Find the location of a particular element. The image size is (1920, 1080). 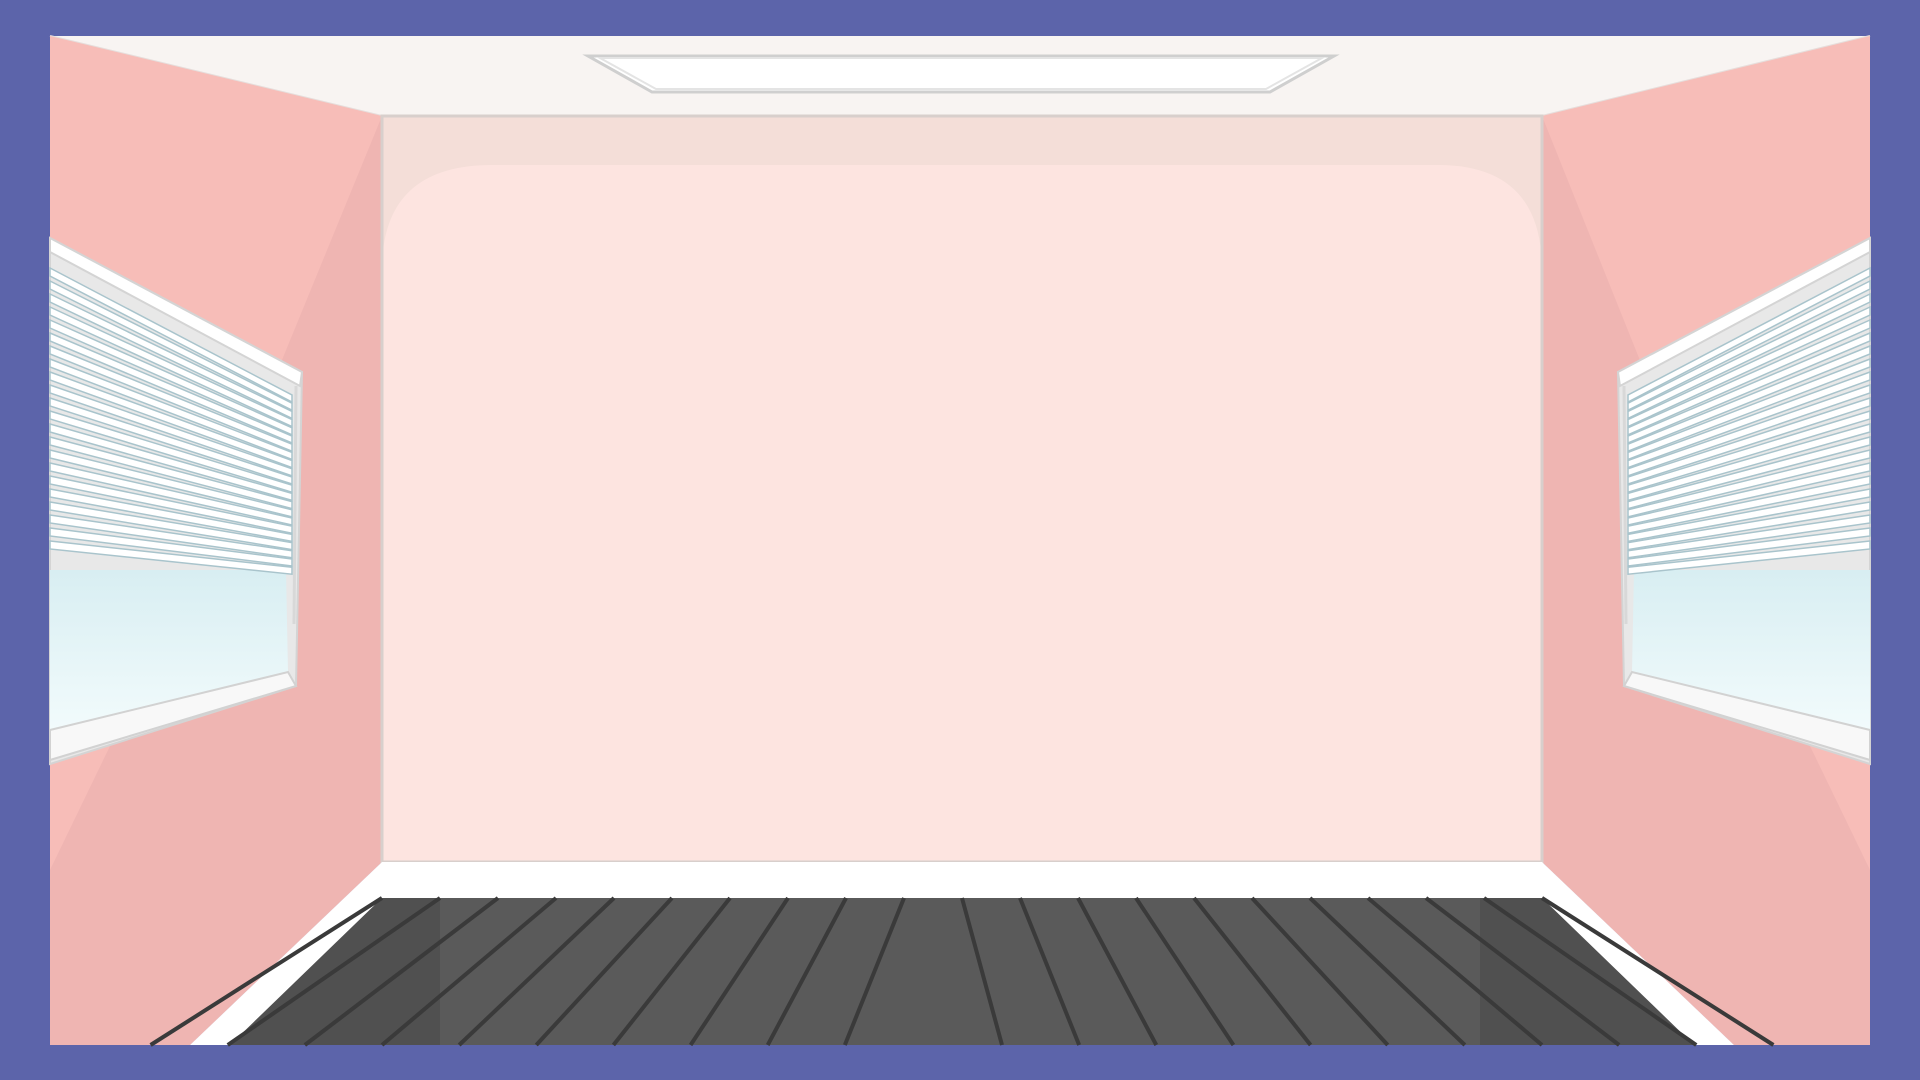

floor-icon is located at coordinates (962, 971).